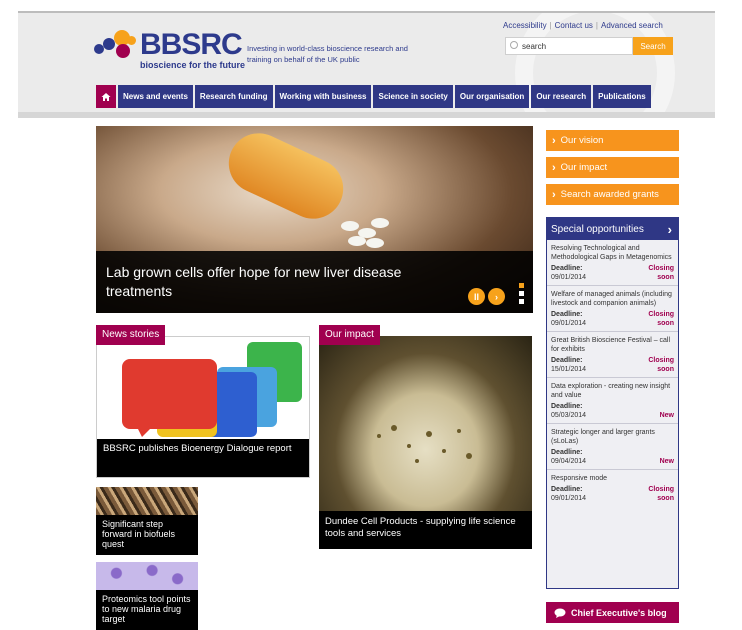 The width and height of the screenshot is (742, 630). What do you see at coordinates (349, 335) in the screenshot?
I see `our-impact-tag: Our impact` at bounding box center [349, 335].